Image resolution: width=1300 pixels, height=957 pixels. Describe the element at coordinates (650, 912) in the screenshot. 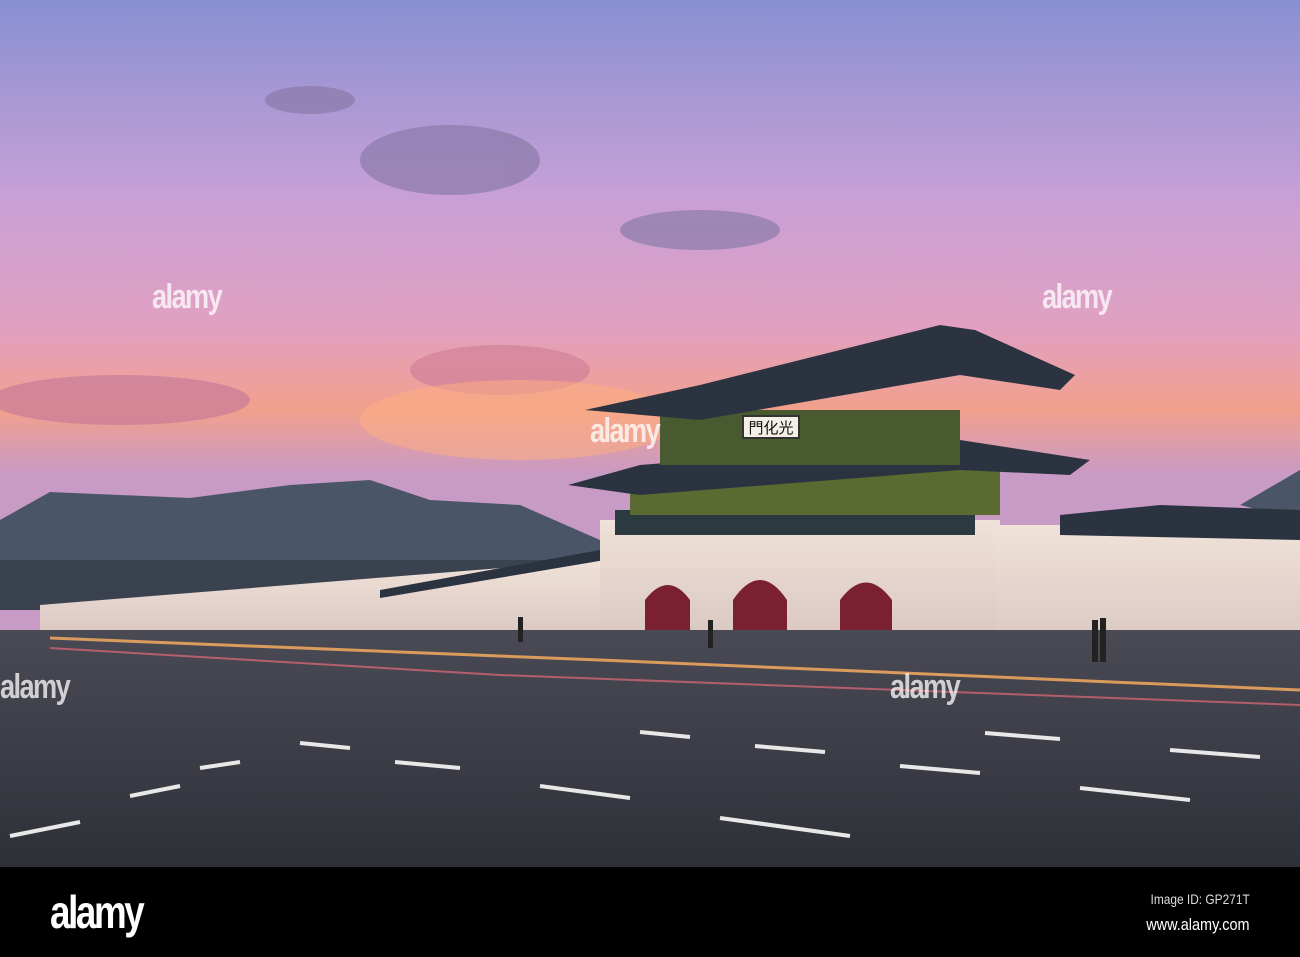

I see `footer-bar: alamy Image ID: GP271T www.alamy.com` at that location.